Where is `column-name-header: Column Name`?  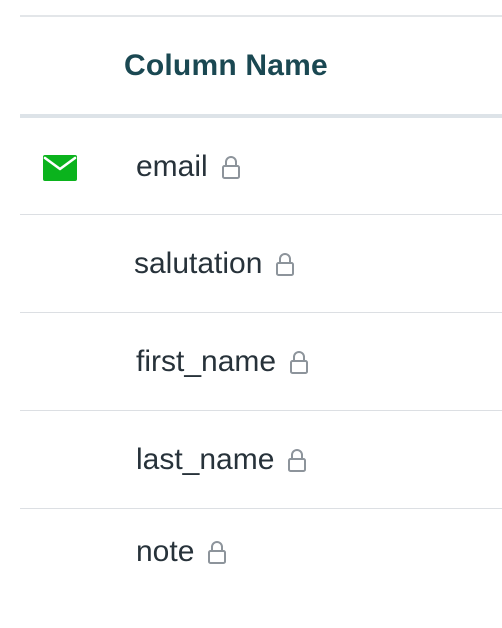 column-name-header: Column Name is located at coordinates (226, 66).